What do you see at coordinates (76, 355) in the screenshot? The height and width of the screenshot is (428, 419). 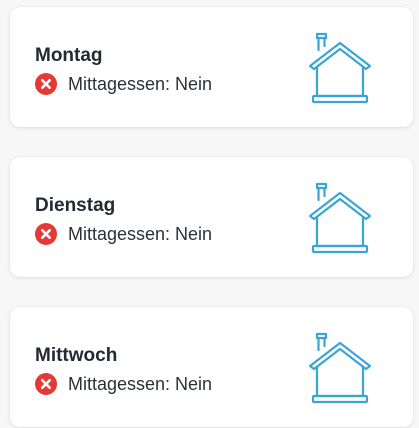 I see `day-title: Mittwoch` at bounding box center [76, 355].